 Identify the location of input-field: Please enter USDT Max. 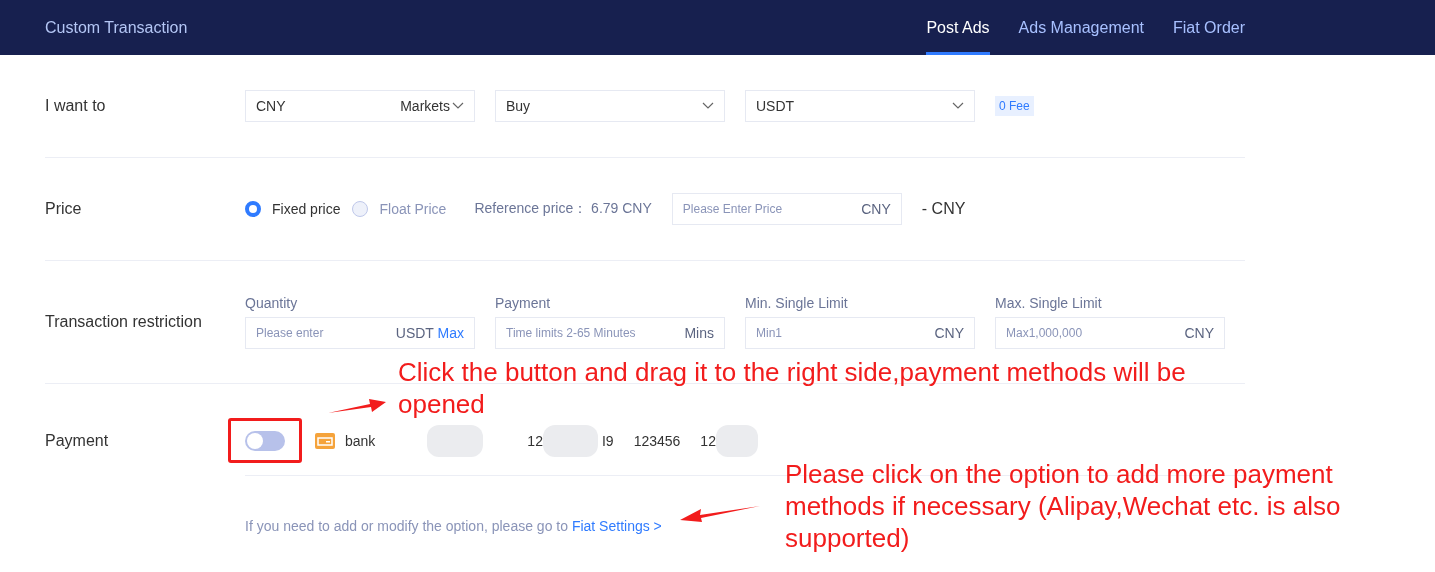
(360, 333).